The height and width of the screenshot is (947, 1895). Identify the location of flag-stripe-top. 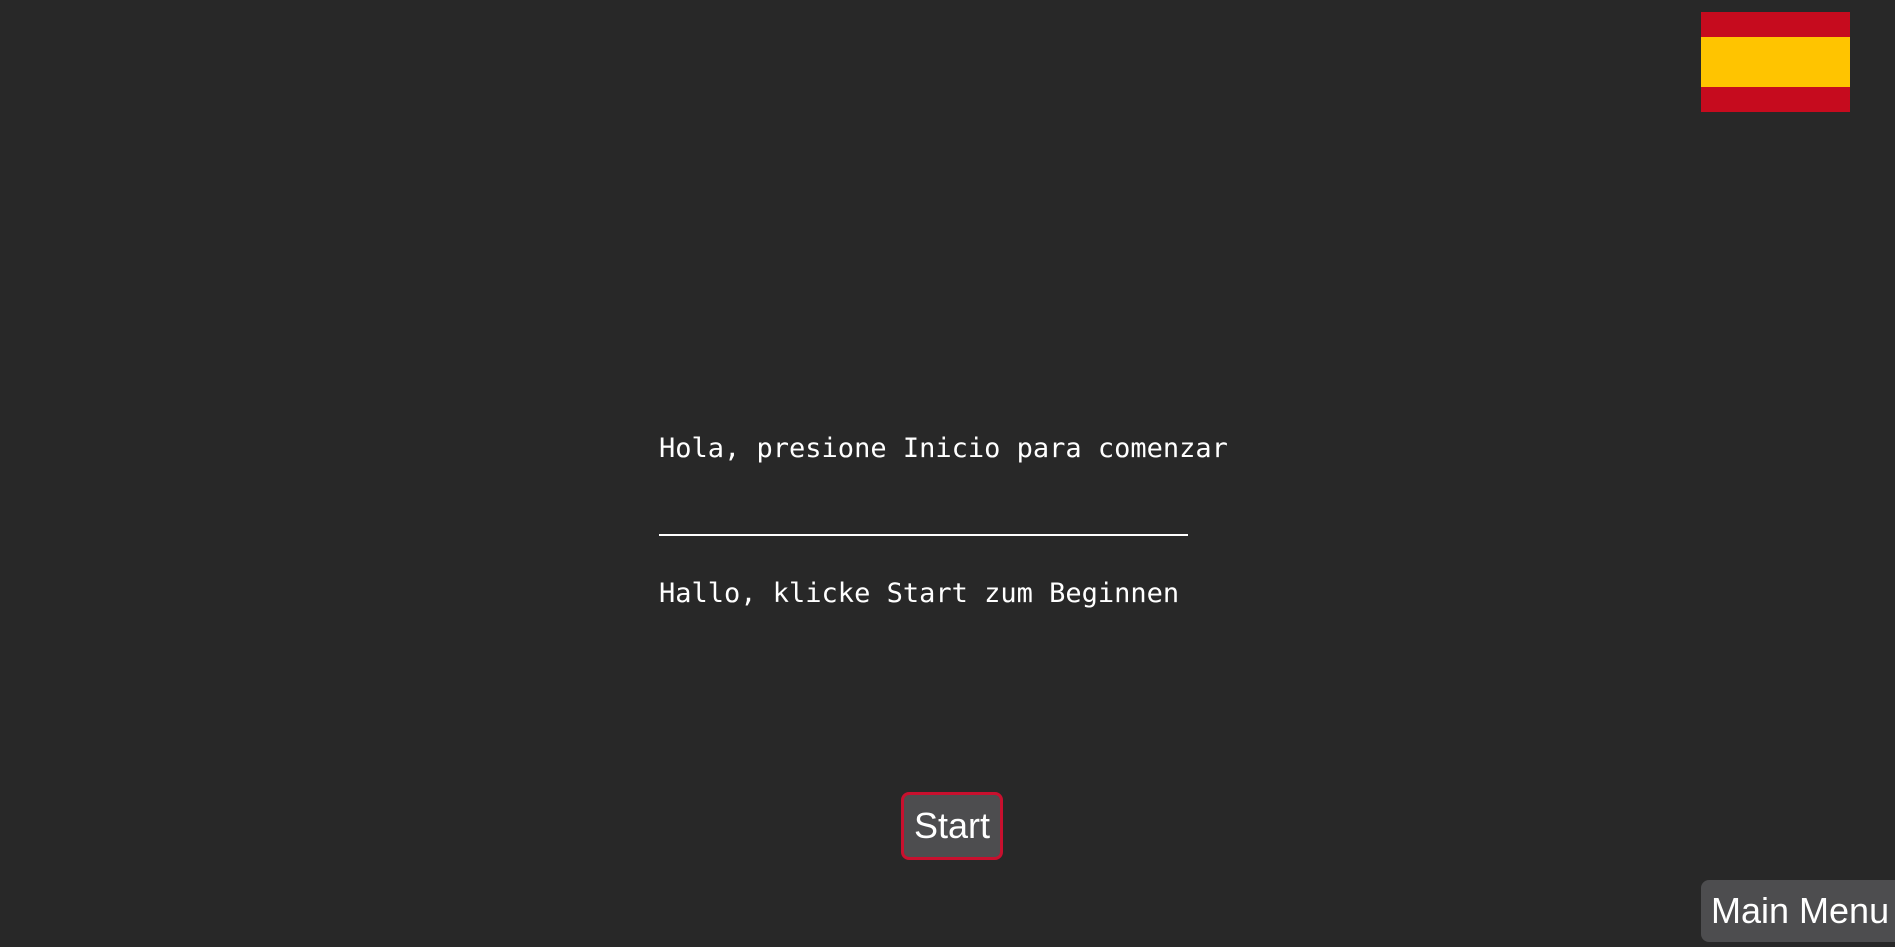
(1775, 24).